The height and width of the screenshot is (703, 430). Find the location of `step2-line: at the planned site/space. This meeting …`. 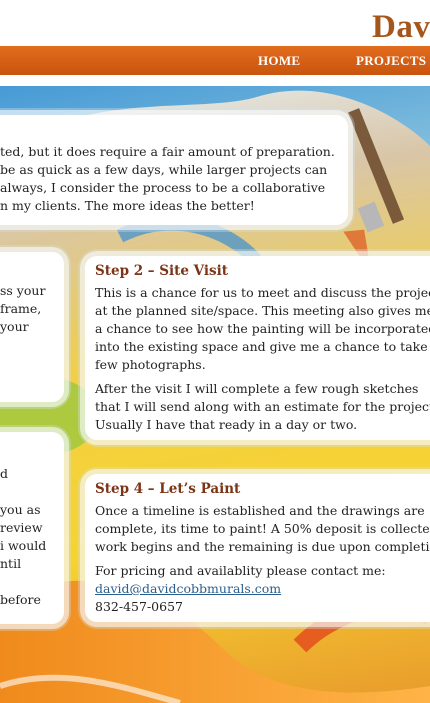

step2-line: at the planned site/space. This meeting … is located at coordinates (262, 310).